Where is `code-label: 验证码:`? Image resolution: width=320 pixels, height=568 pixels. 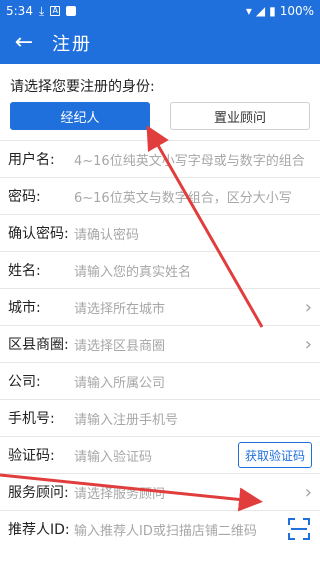
code-label: 验证码: is located at coordinates (31, 456).